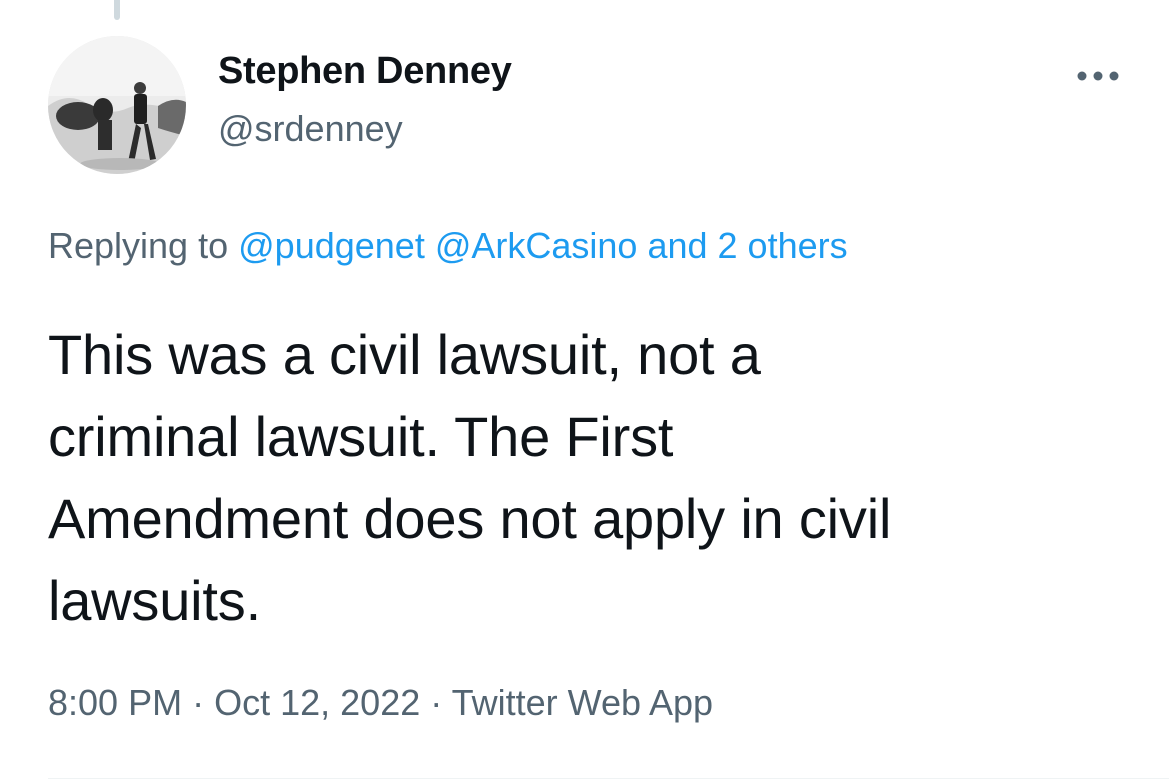  I want to click on more-options-button, so click(1098, 76).